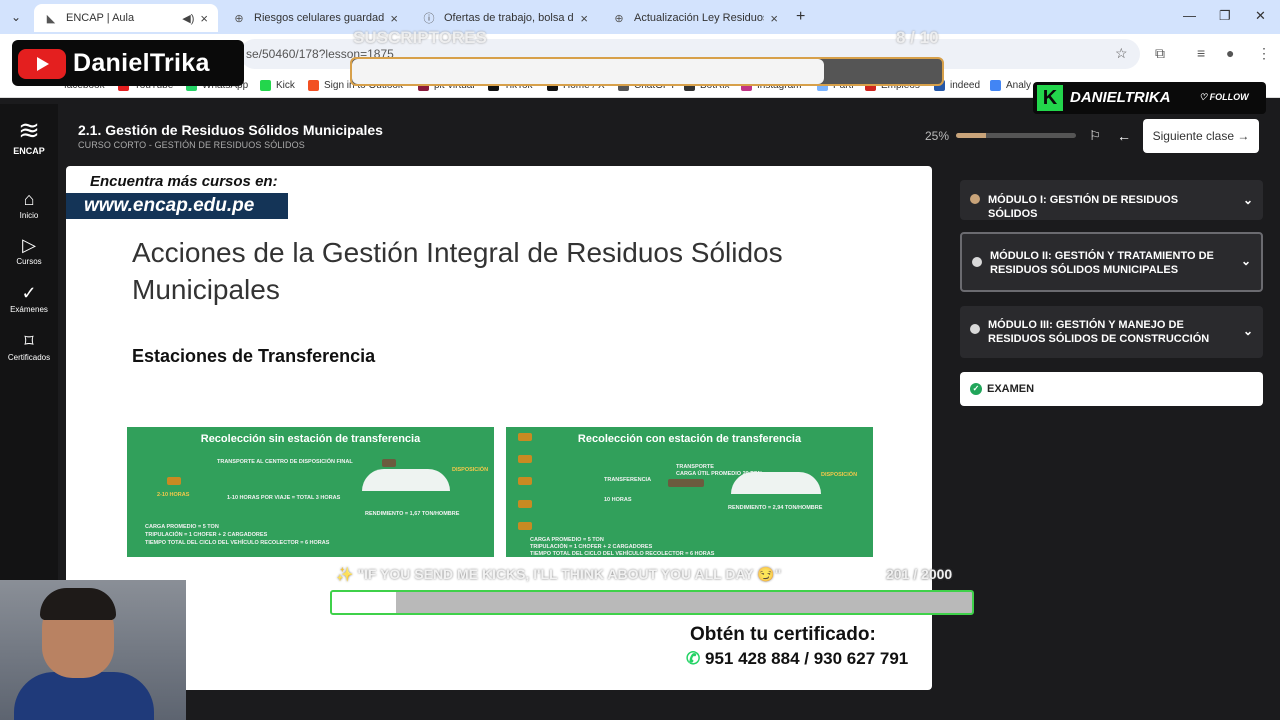  What do you see at coordinates (1010, 85) in the screenshot?
I see `bookmark: Analy` at bounding box center [1010, 85].